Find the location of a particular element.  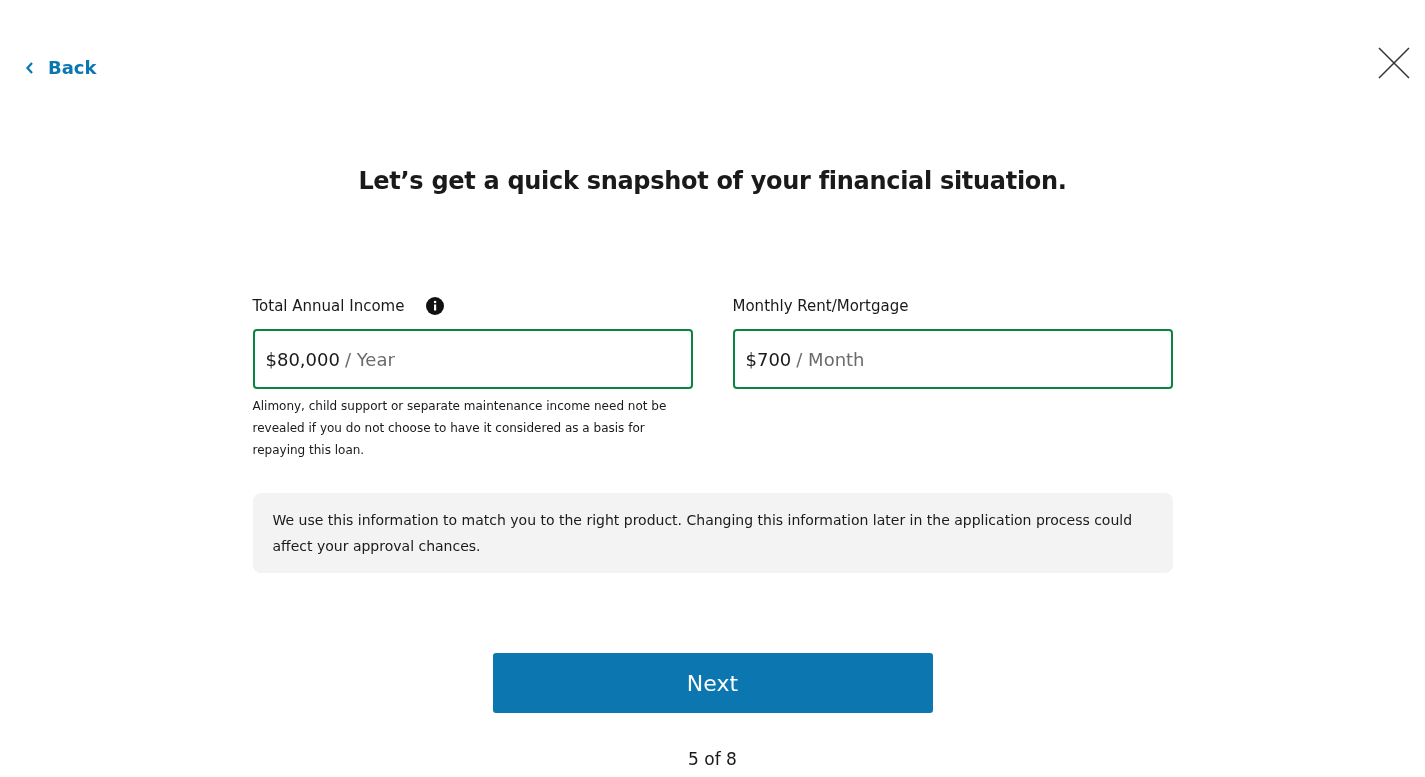

field-label: Total Annual Income is located at coordinates (328, 306).